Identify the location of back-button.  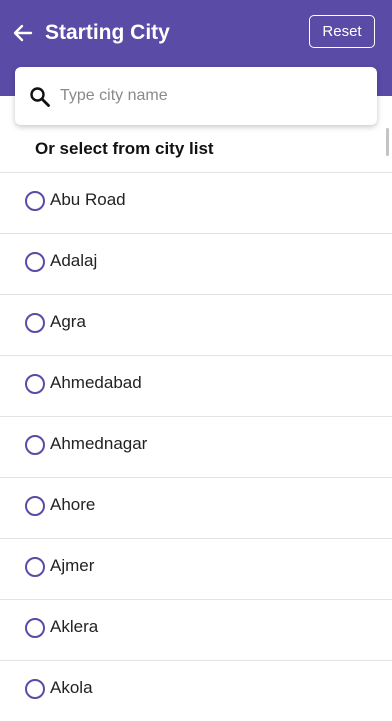
(23, 33).